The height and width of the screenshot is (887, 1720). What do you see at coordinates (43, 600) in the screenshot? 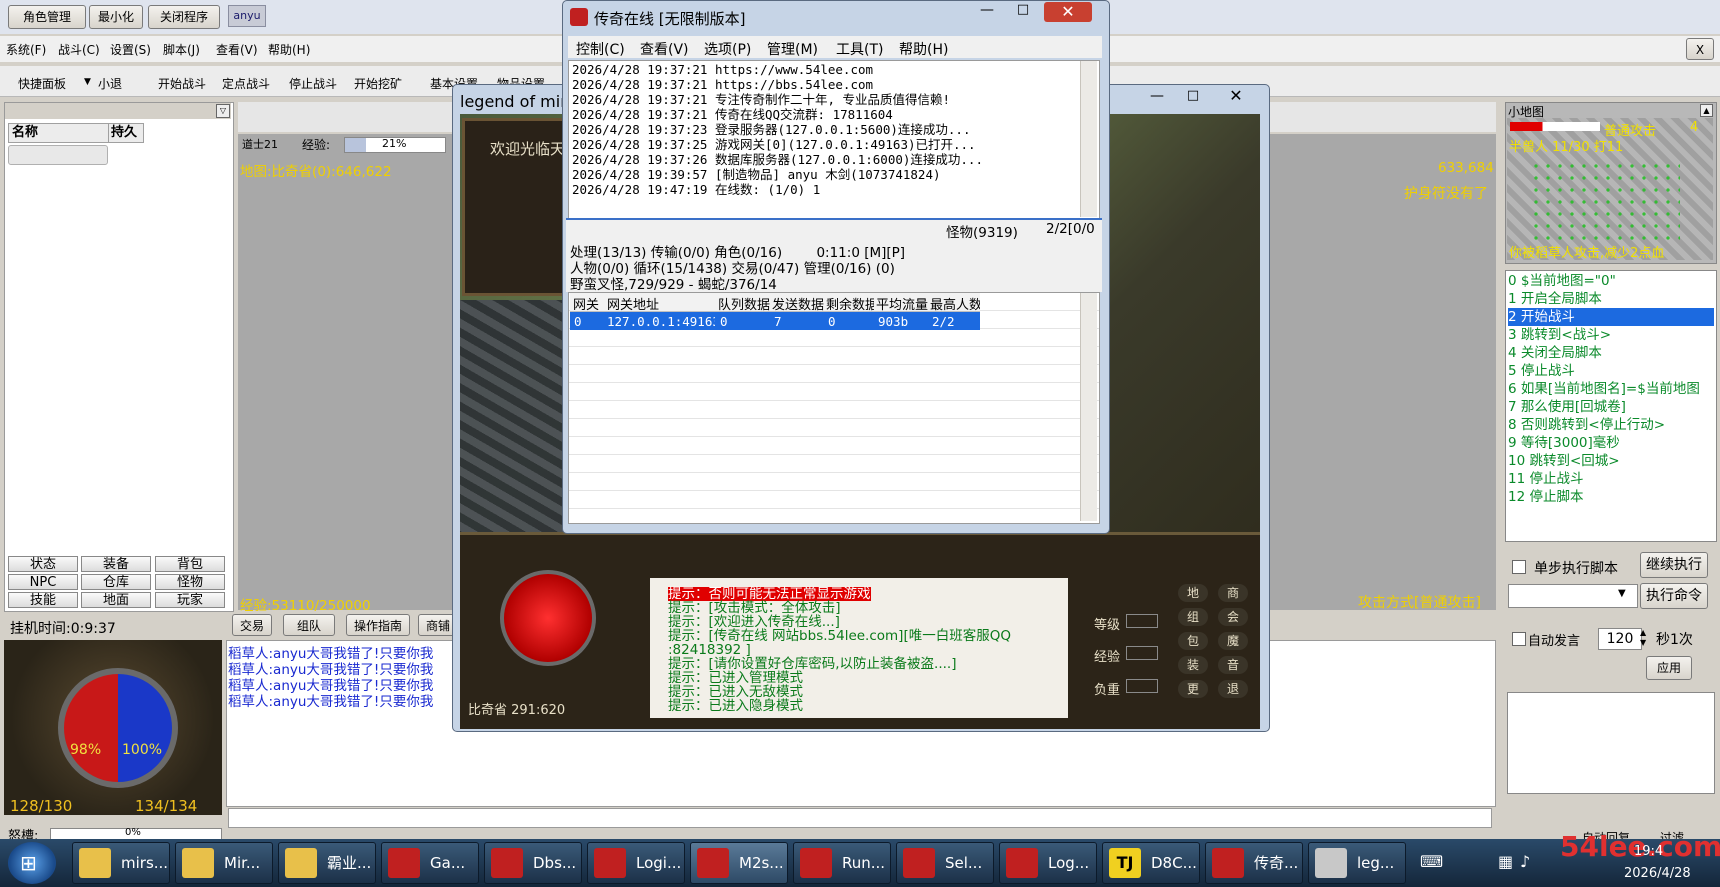
I see `skill-button: 技能` at bounding box center [43, 600].